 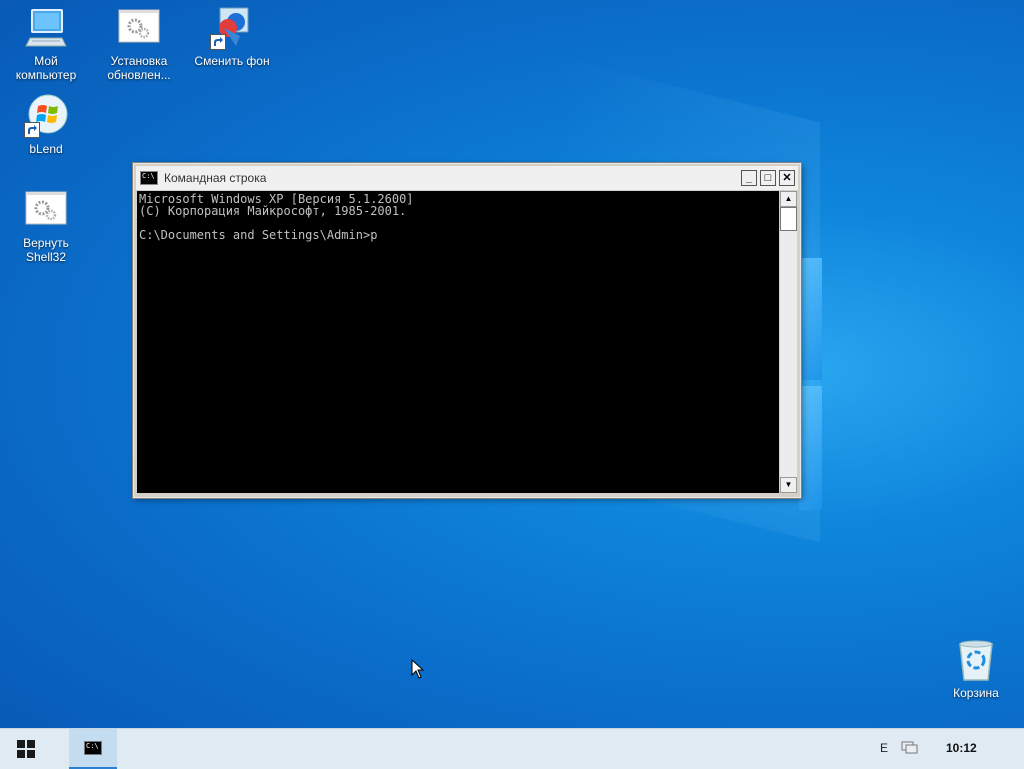 I want to click on desktop-icon-restore-shell32: Вернуть Shell32, so click(x=46, y=226).